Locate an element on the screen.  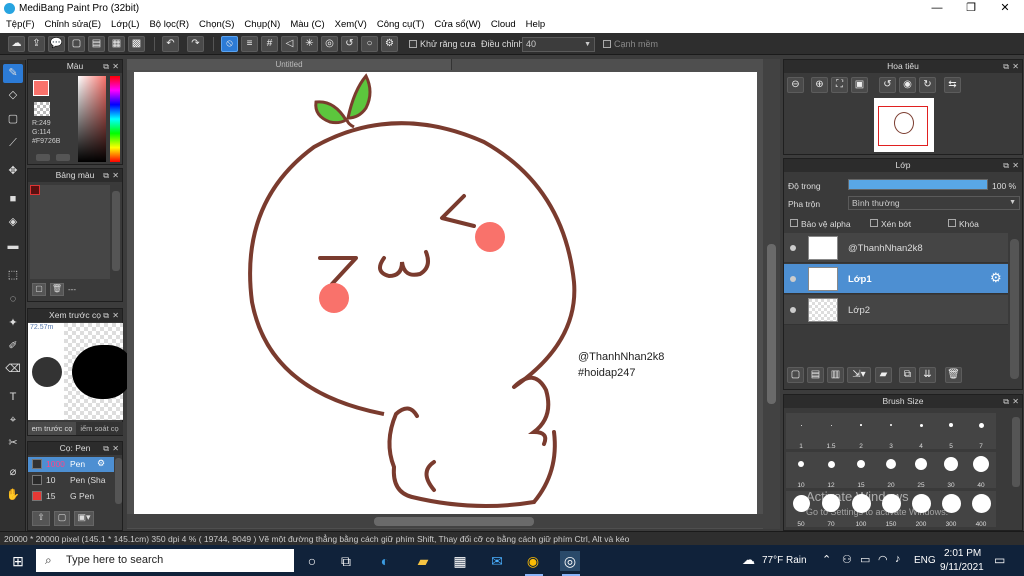
brush-item: 1000 Pen ⚙ is located at coordinates (71, 464).